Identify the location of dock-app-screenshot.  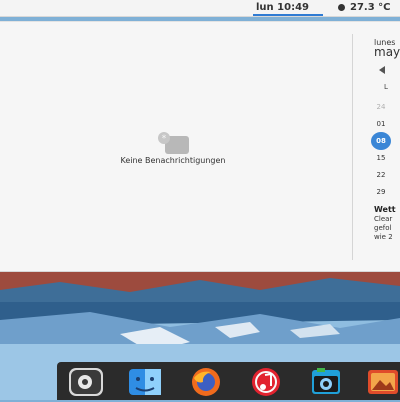
(326, 382).